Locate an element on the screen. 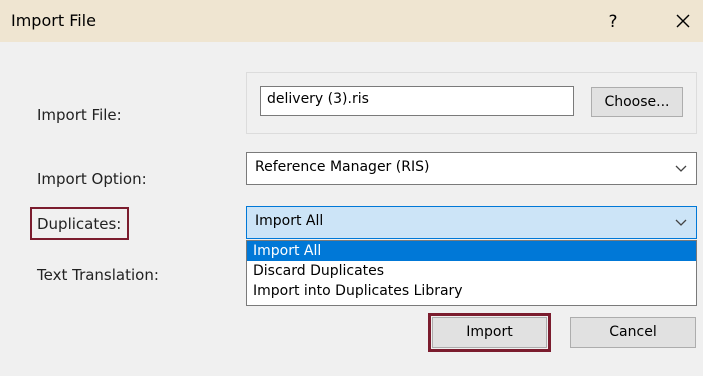  dropdown-option-import-into-duplicates-library: Import into Duplicates Library is located at coordinates (471, 291).